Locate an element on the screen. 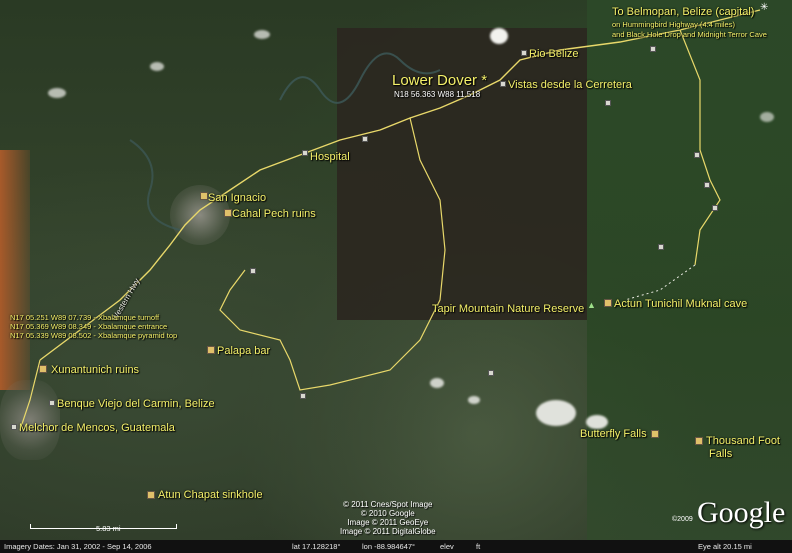 The image size is (792, 553). cave-icon is located at coordinates (608, 303).